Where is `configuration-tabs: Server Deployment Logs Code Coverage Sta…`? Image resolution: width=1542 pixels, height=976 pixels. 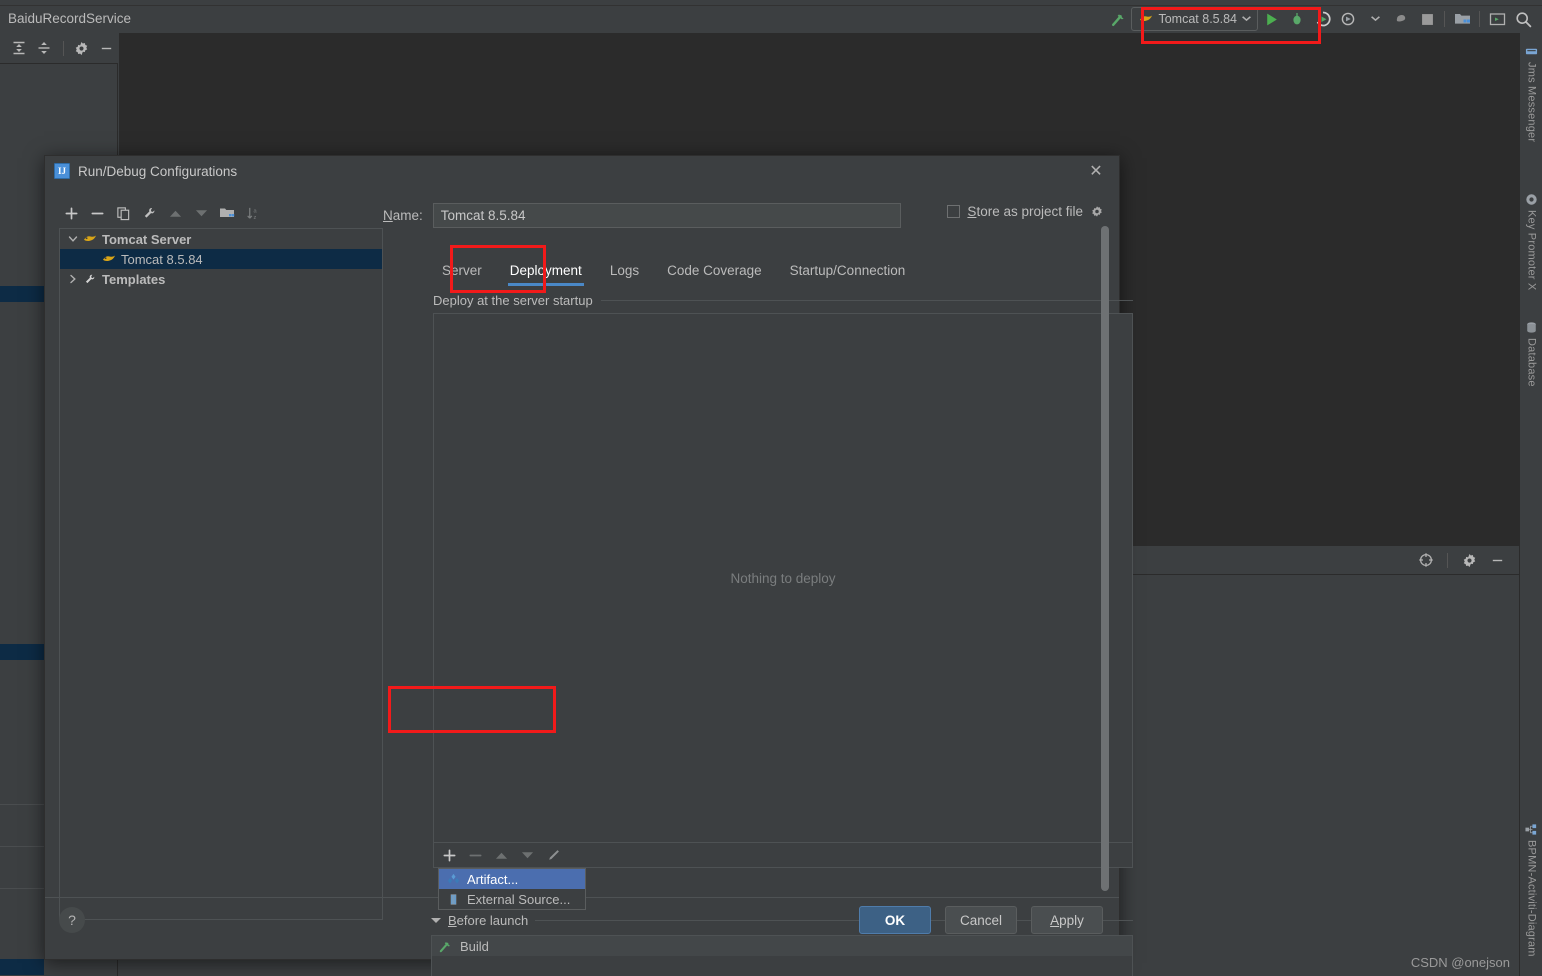
configuration-tabs: Server Deployment Logs Code Coverage Sta… is located at coordinates (768, 269).